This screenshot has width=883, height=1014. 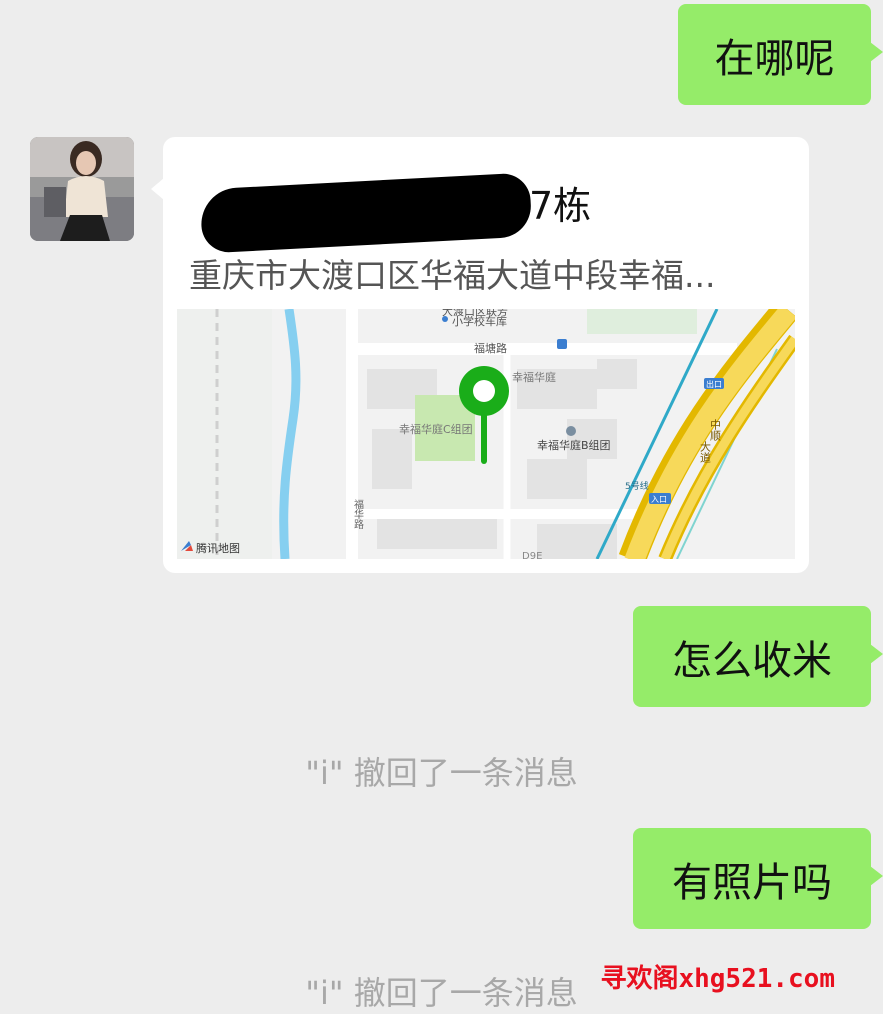 What do you see at coordinates (441, 773) in the screenshot?
I see `recall-notice: "i" 撤回了一条消息` at bounding box center [441, 773].